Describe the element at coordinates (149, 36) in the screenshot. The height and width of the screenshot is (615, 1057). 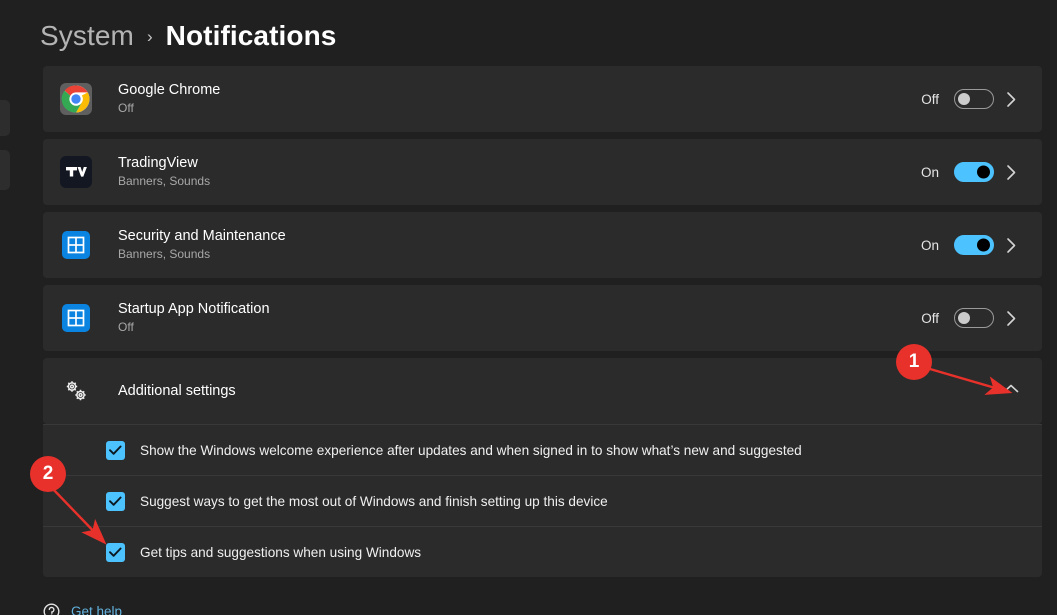
I see `chevron-right-icon: ›` at that location.